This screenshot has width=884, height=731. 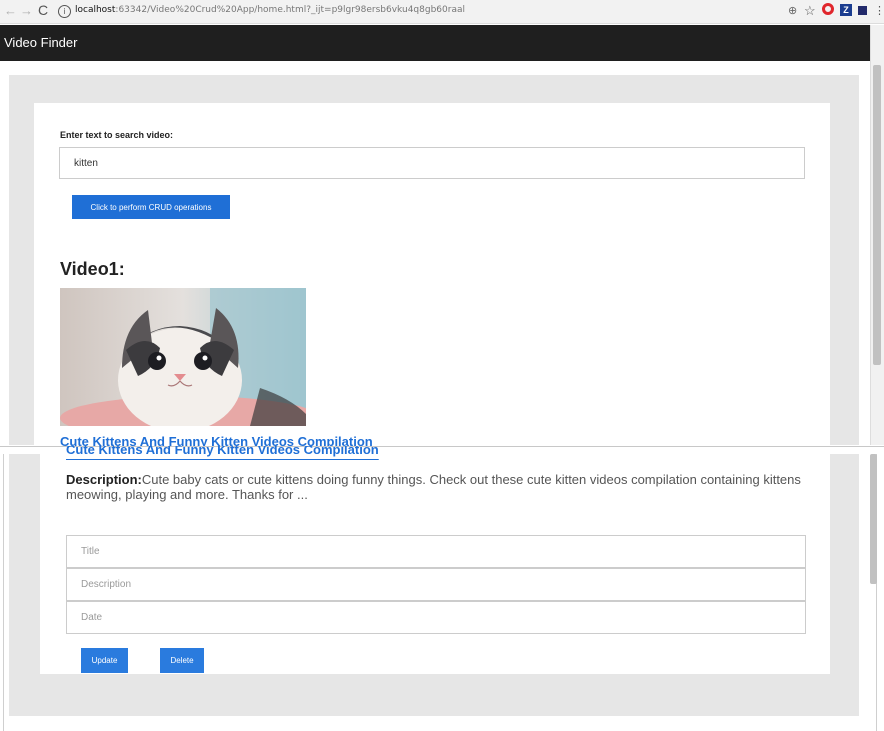 I want to click on reload-icon: C, so click(x=43, y=10).